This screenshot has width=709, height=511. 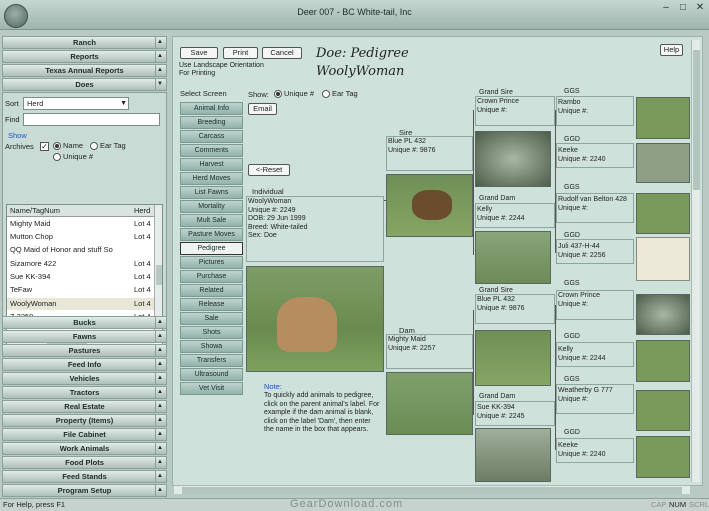 I want to click on tab-shots: Shots, so click(x=211, y=332).